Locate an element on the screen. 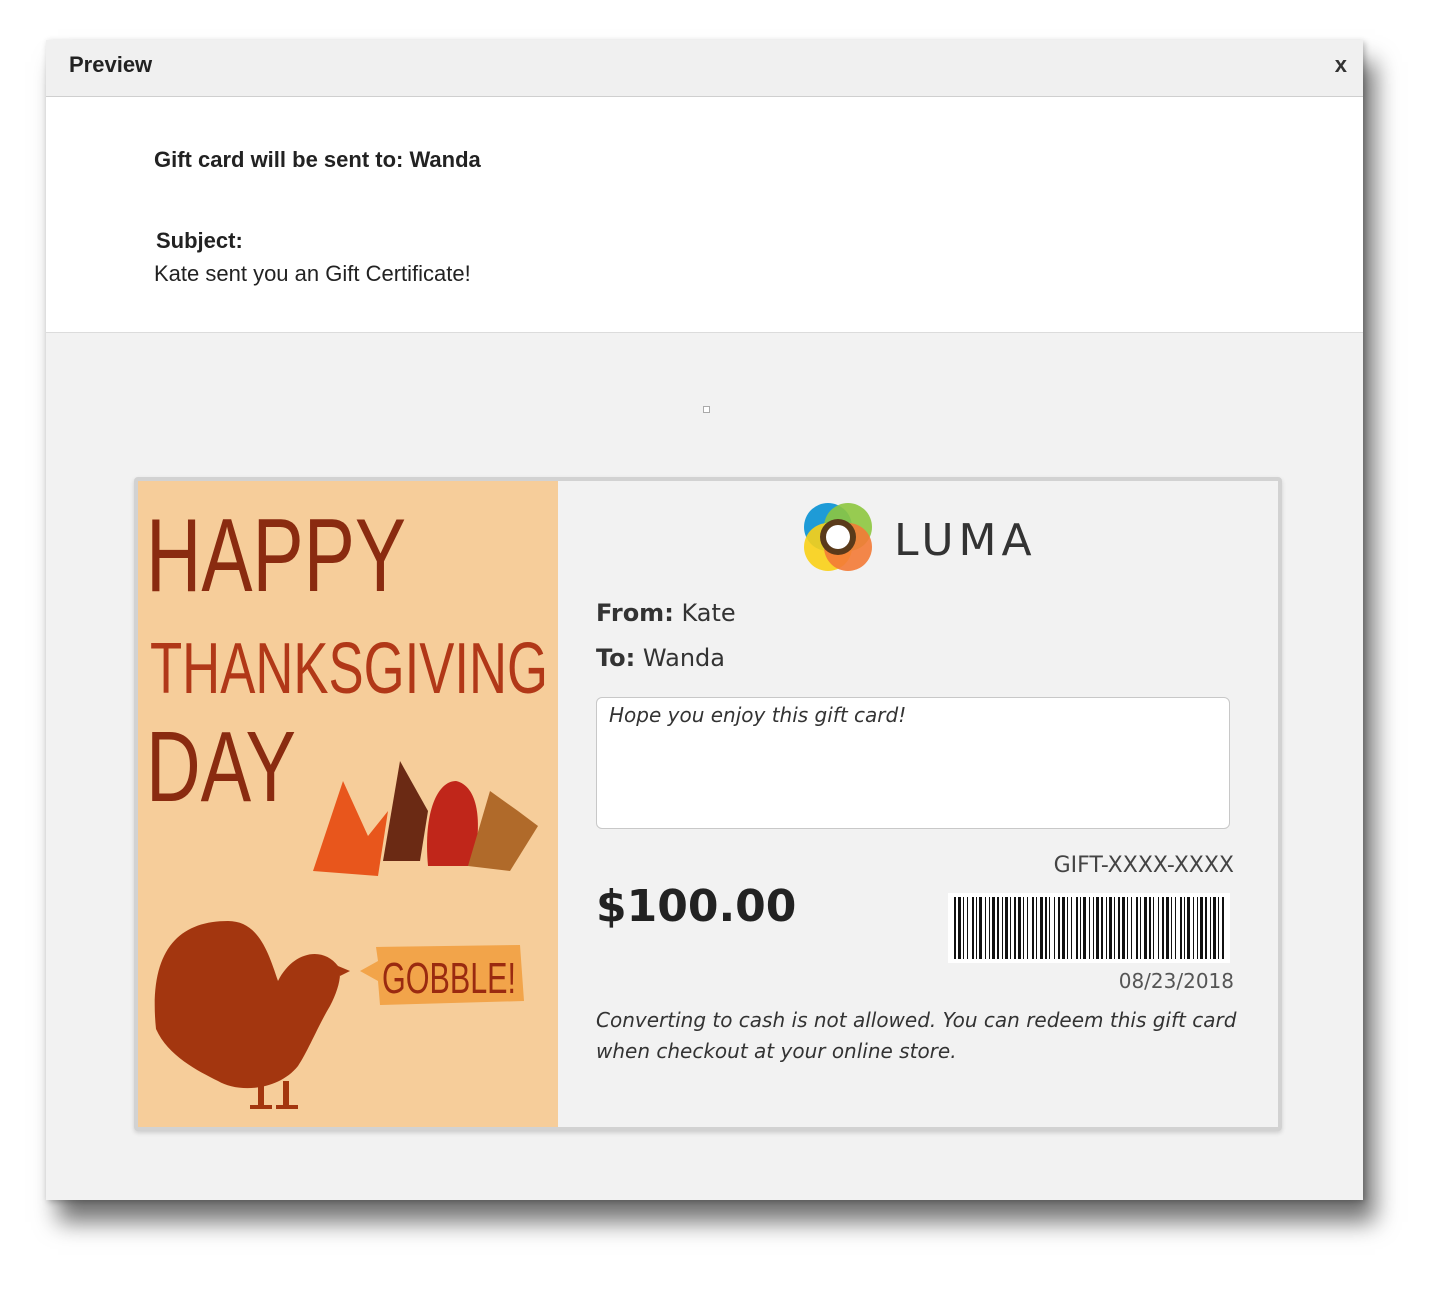  from-label: From: is located at coordinates (635, 613).